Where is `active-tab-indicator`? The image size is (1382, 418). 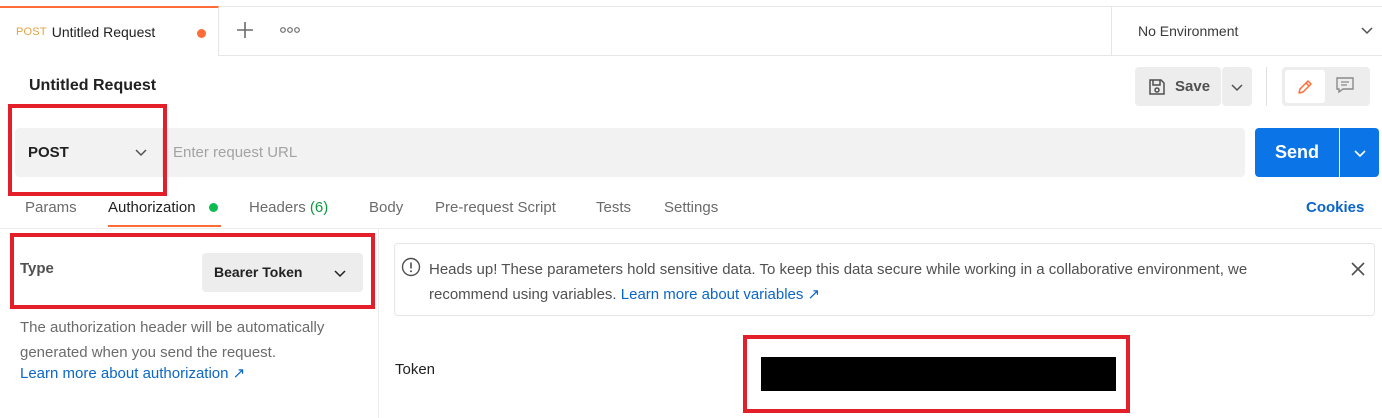 active-tab-indicator is located at coordinates (164, 226).